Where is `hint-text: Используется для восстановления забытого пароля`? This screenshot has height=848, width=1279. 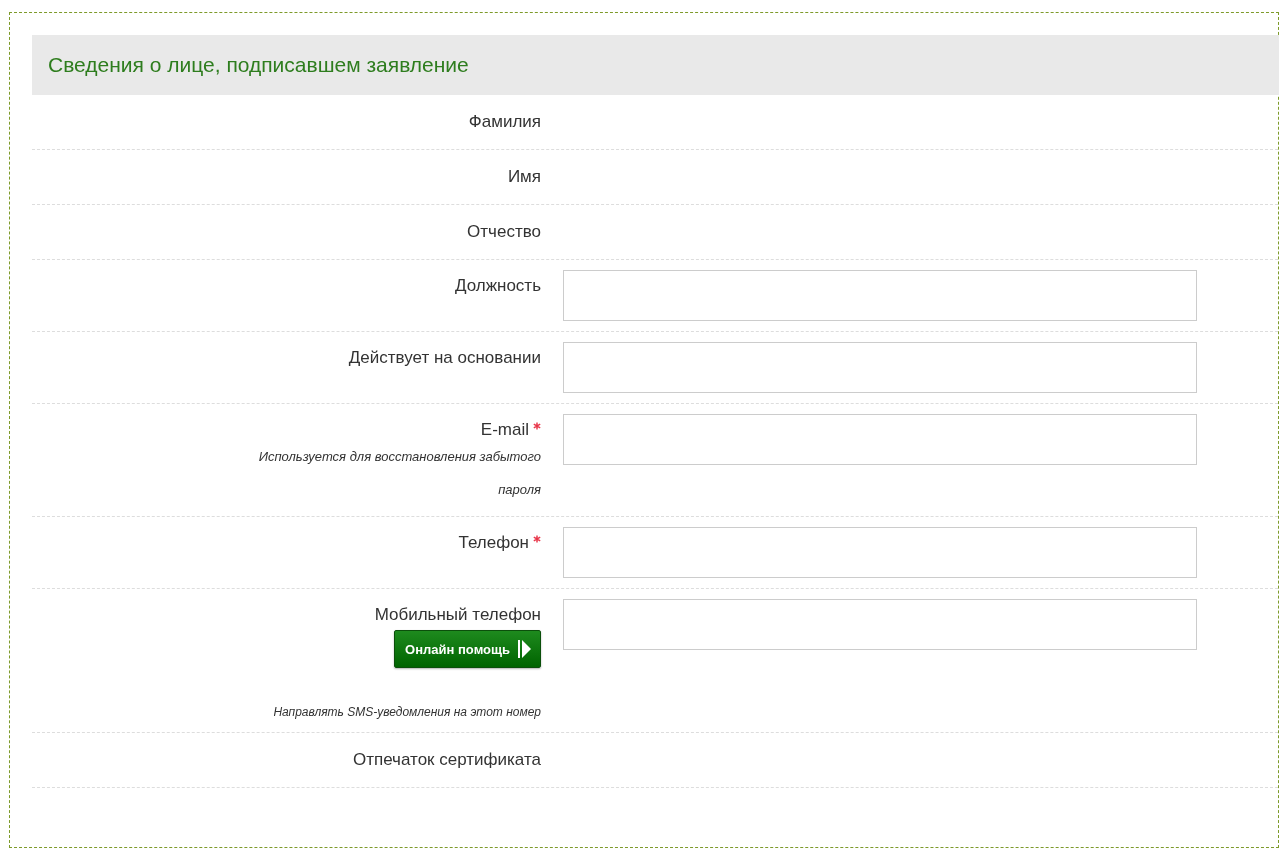
hint-text: Используется для восстановления забытого пароля is located at coordinates (399, 473).